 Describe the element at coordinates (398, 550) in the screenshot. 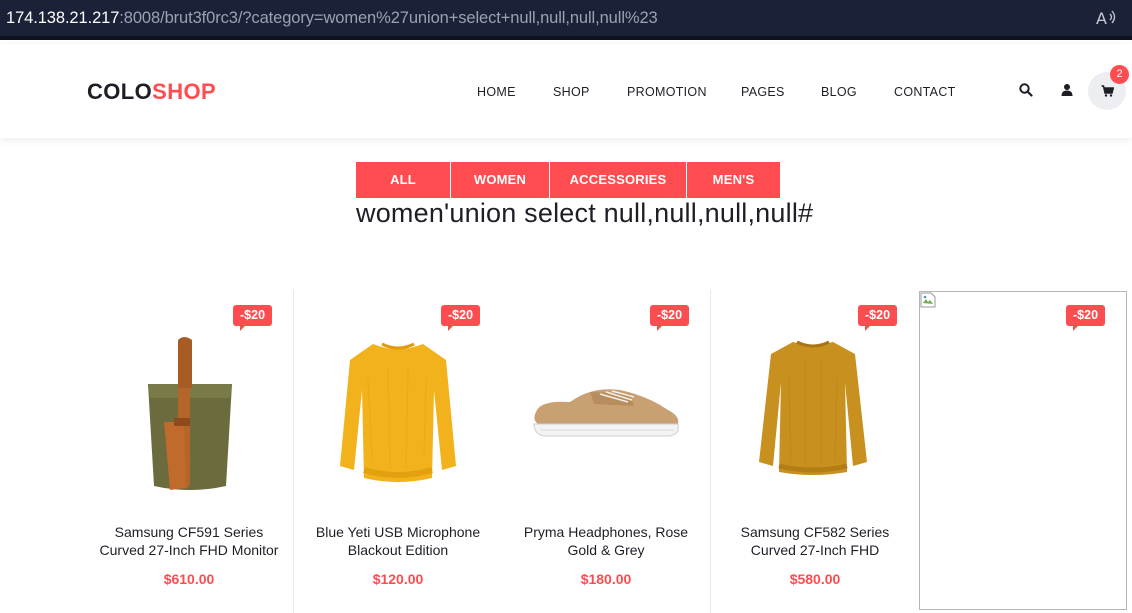

I see `product-name-line2: Blackout Edition` at that location.